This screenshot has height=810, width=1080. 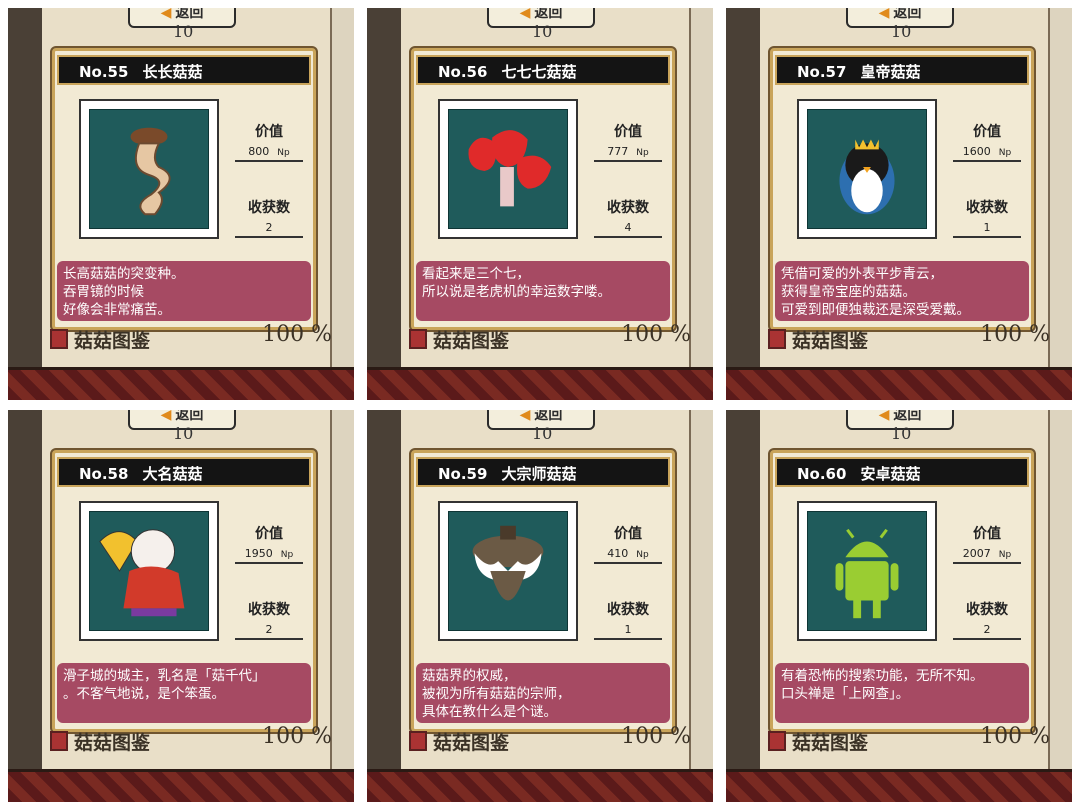 What do you see at coordinates (463, 72) in the screenshot?
I see `mushroom-number: No.56` at bounding box center [463, 72].